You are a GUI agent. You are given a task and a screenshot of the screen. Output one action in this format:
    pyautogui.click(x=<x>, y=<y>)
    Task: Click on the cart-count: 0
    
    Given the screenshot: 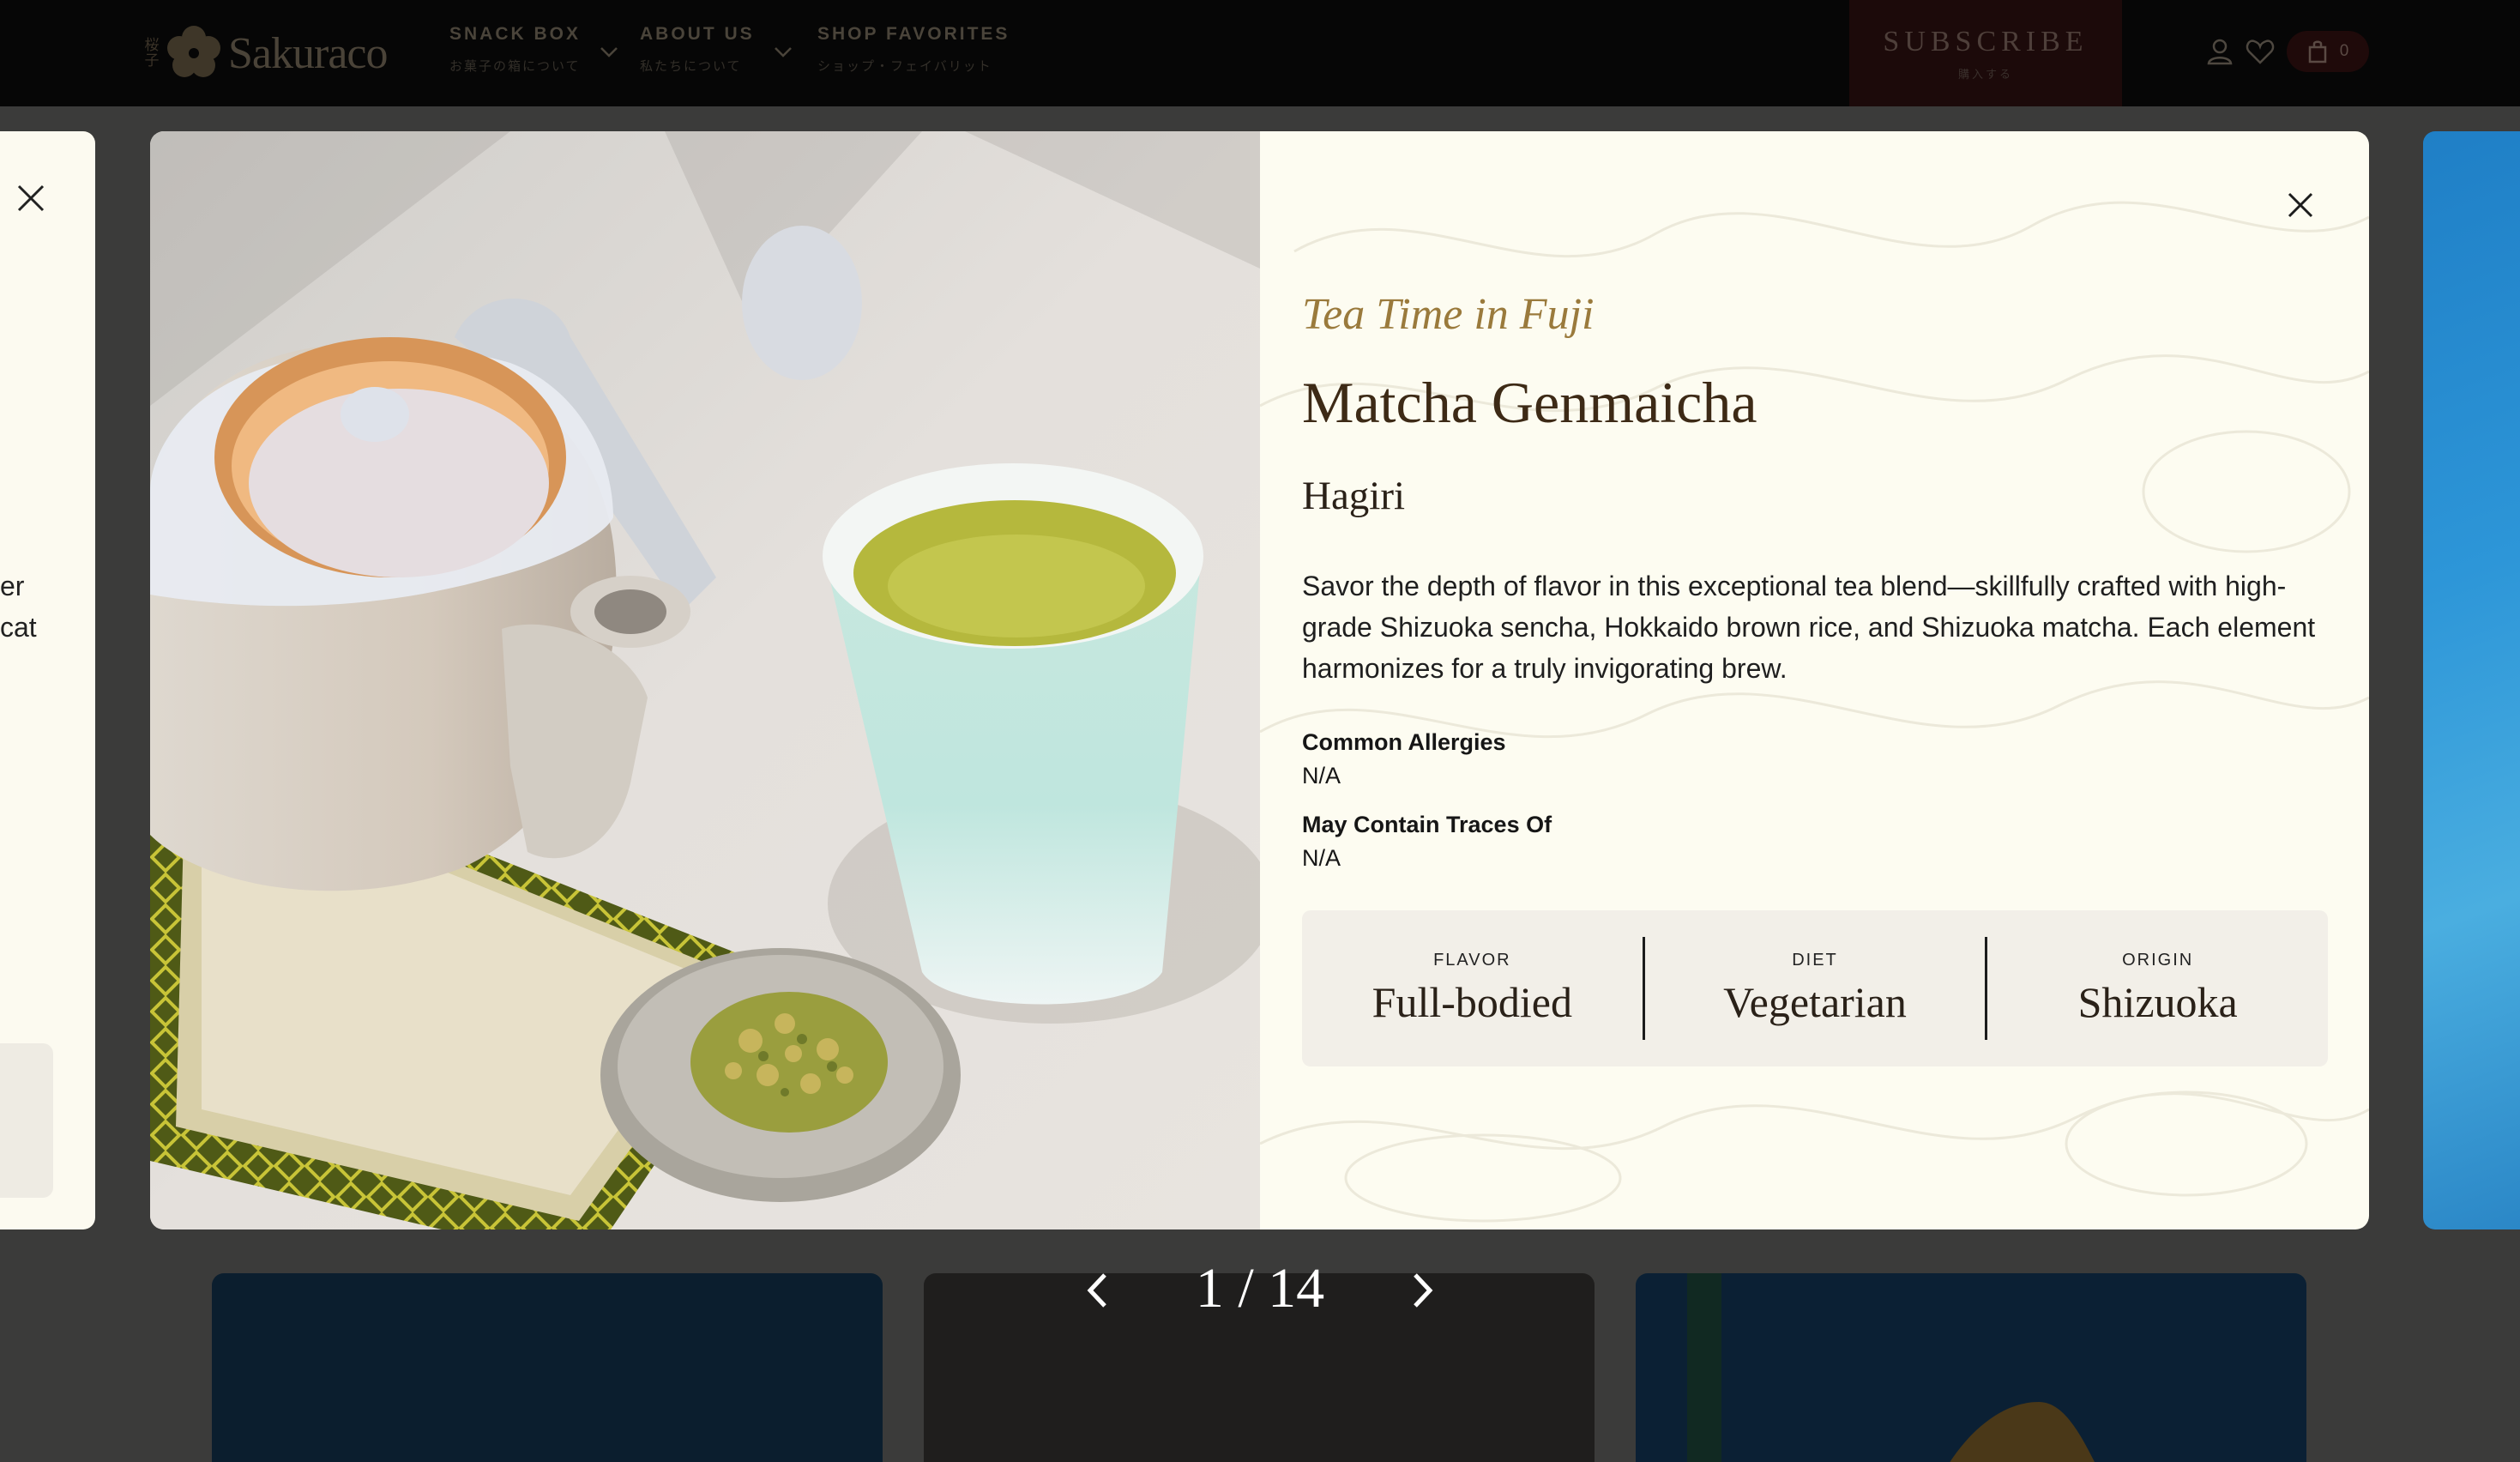 What is the action you would take?
    pyautogui.click(x=2344, y=51)
    